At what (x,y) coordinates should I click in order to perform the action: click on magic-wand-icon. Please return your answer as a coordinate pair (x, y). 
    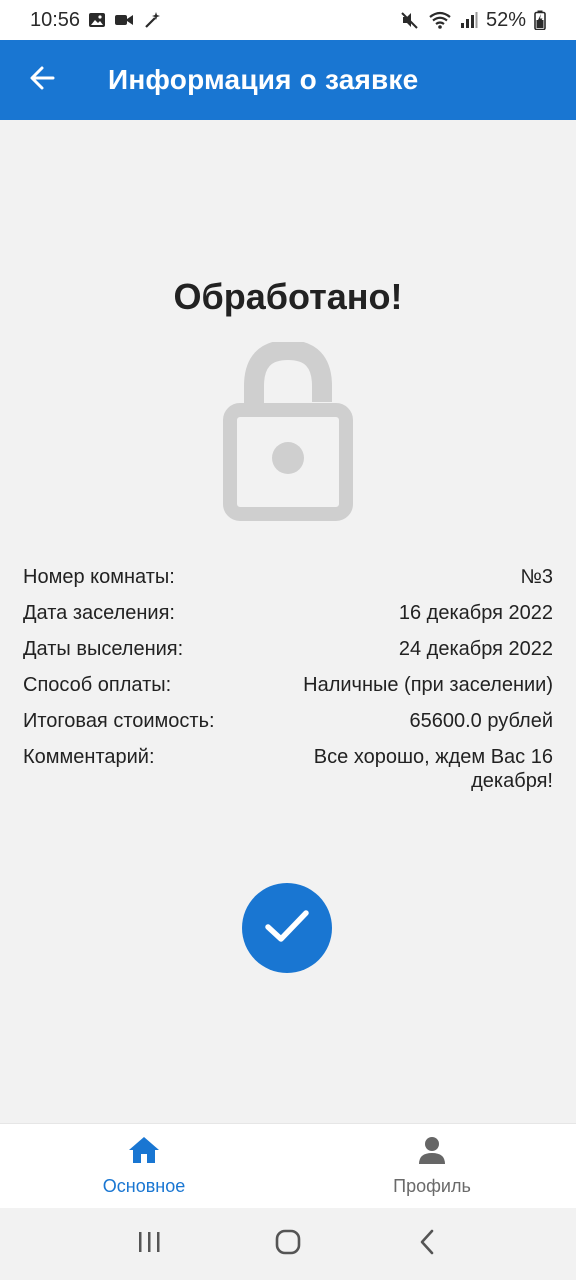
    Looking at the image, I should click on (152, 20).